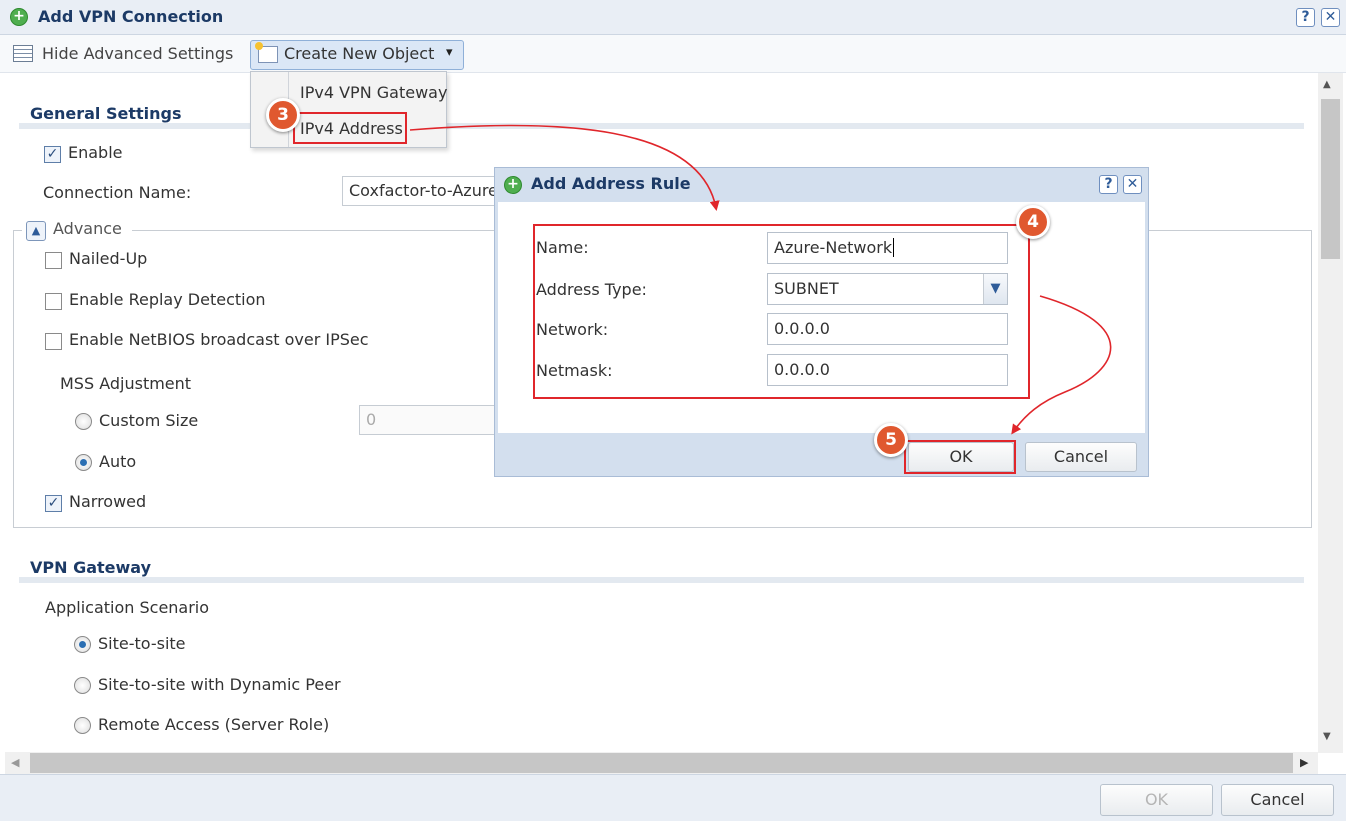  I want to click on arrow-step4-to-ok, so click(1061, 365).